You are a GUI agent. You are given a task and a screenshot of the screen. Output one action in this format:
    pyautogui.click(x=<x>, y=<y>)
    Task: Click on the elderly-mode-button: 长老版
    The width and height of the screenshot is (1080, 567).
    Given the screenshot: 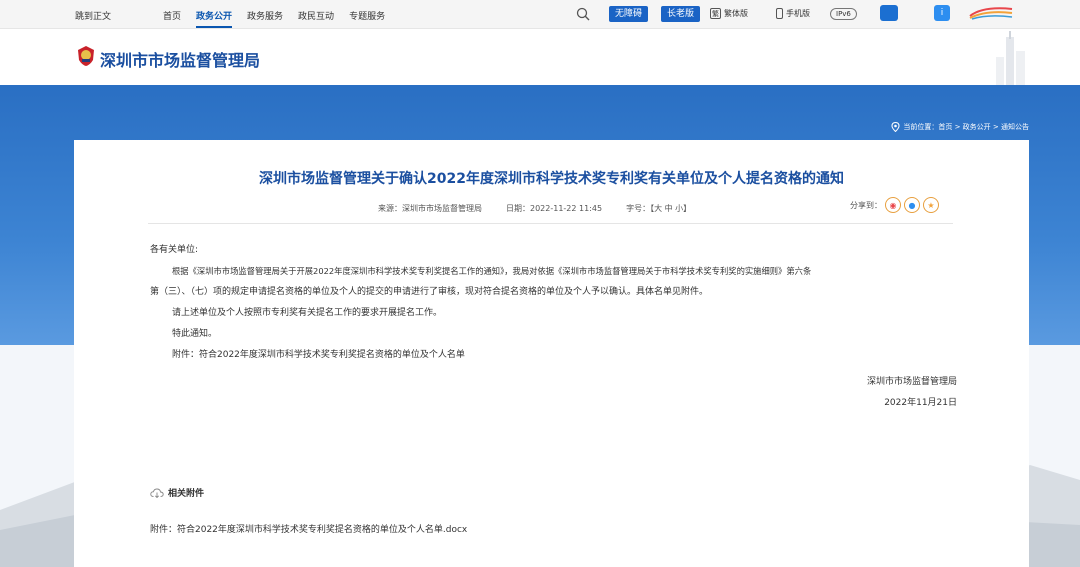 What is the action you would take?
    pyautogui.click(x=681, y=14)
    